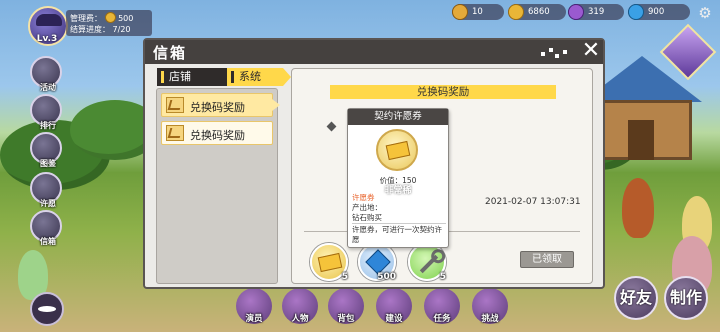 This screenshot has width=720, height=332. What do you see at coordinates (374, 51) in the screenshot?
I see `dialog-header: 信箱 ✕` at bounding box center [374, 51].